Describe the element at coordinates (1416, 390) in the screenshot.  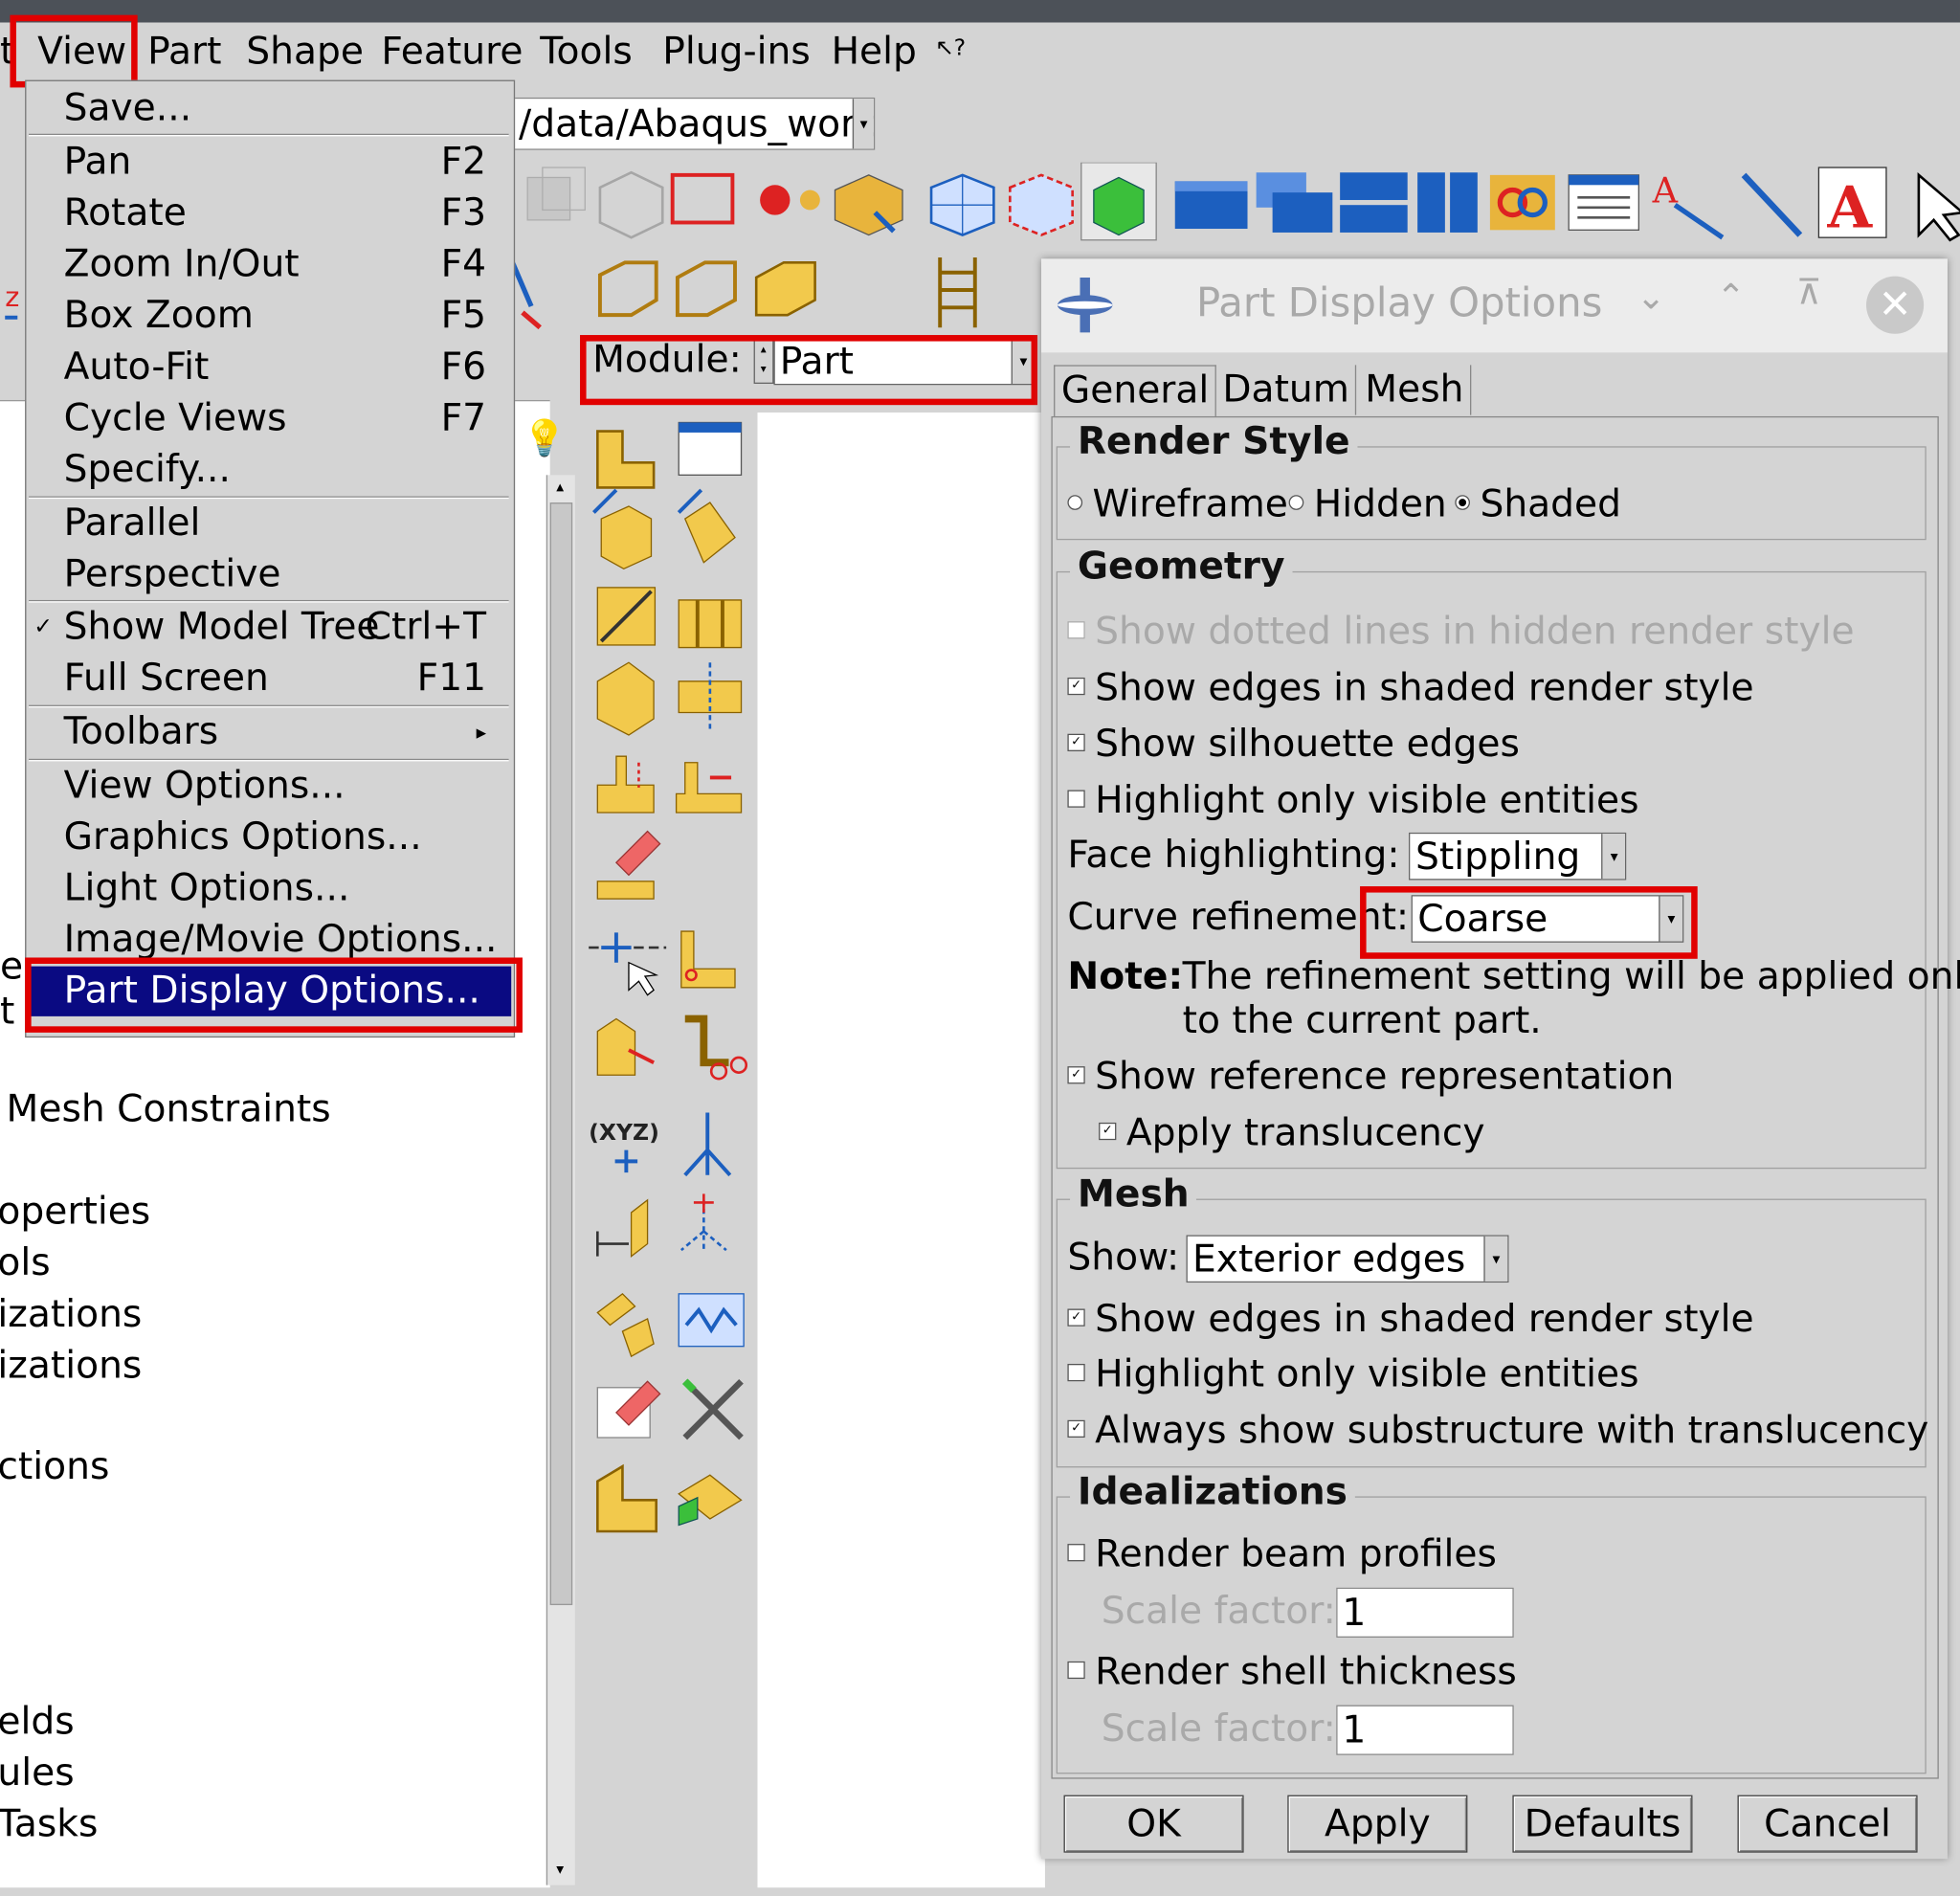
I see `tab-mesh: Mesh` at that location.